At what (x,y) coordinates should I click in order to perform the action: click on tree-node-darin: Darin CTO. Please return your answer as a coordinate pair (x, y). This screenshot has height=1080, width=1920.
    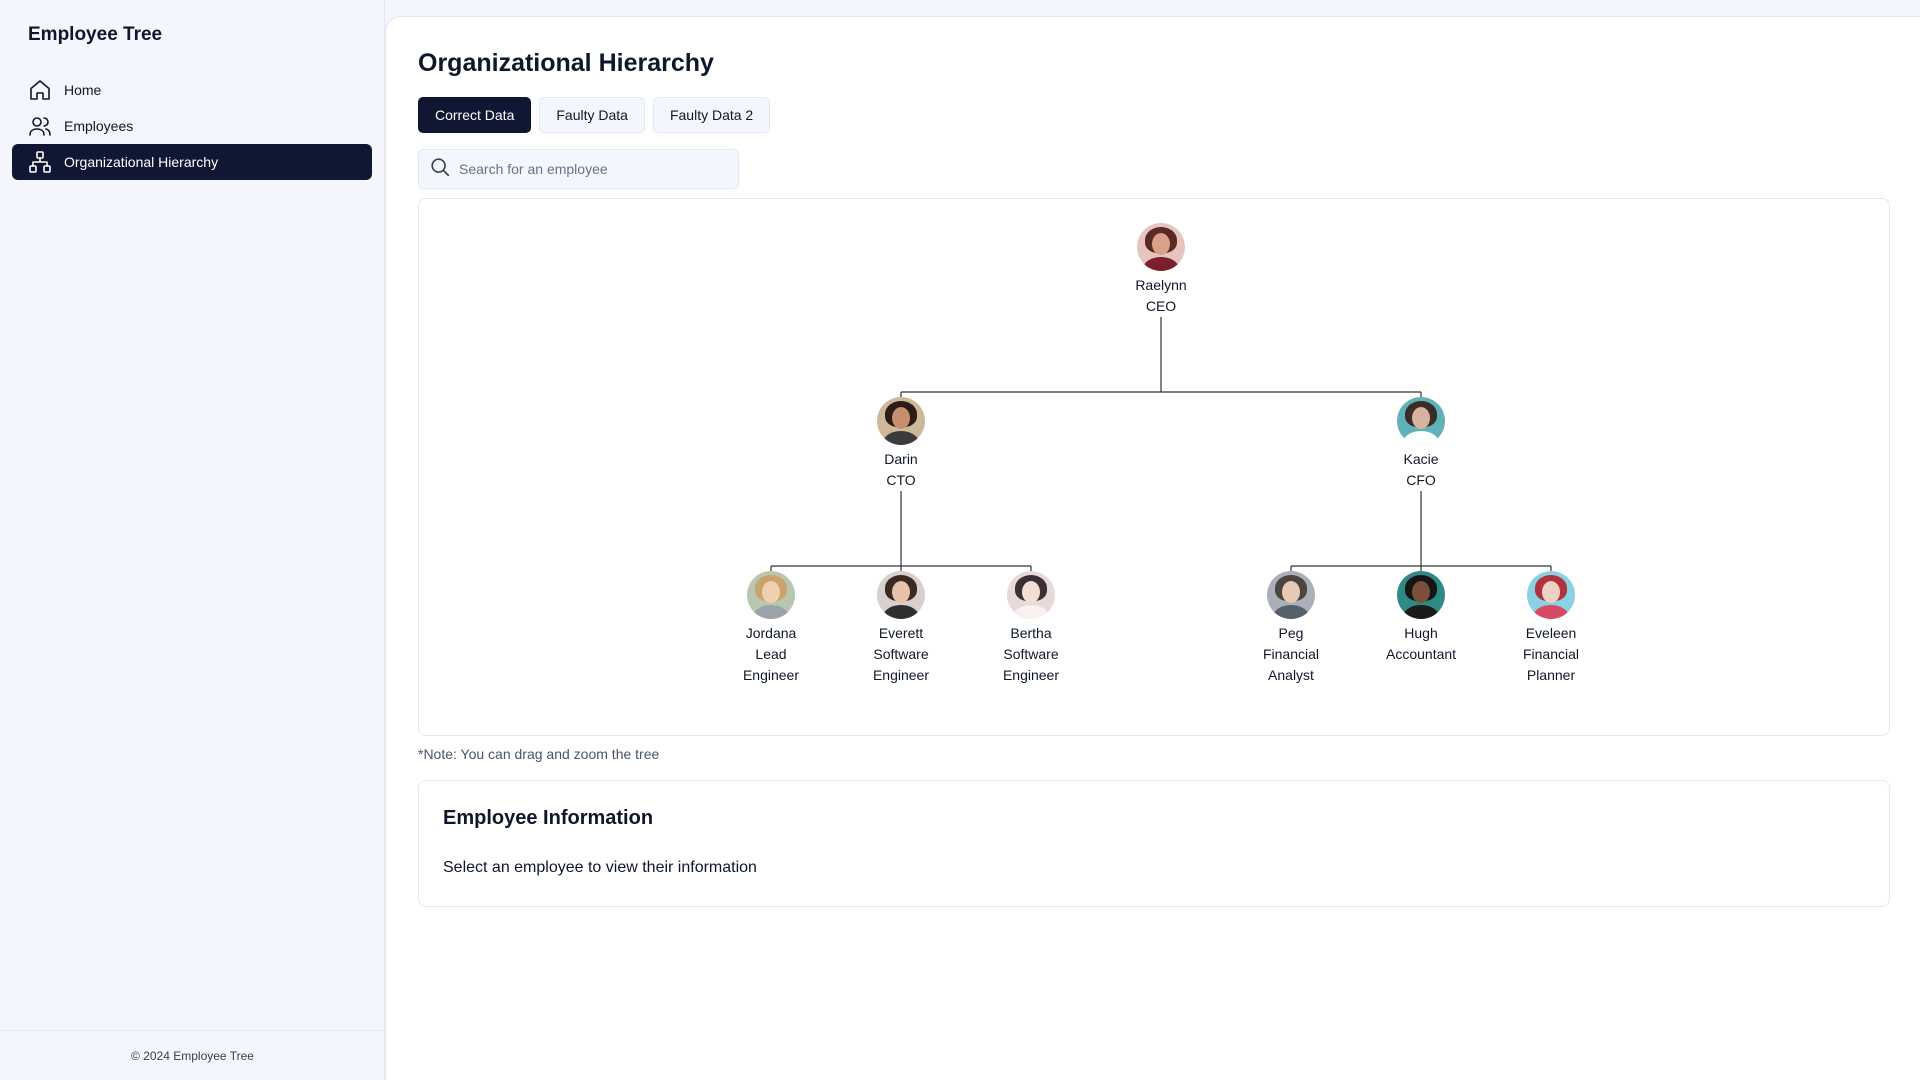
    Looking at the image, I should click on (901, 444).